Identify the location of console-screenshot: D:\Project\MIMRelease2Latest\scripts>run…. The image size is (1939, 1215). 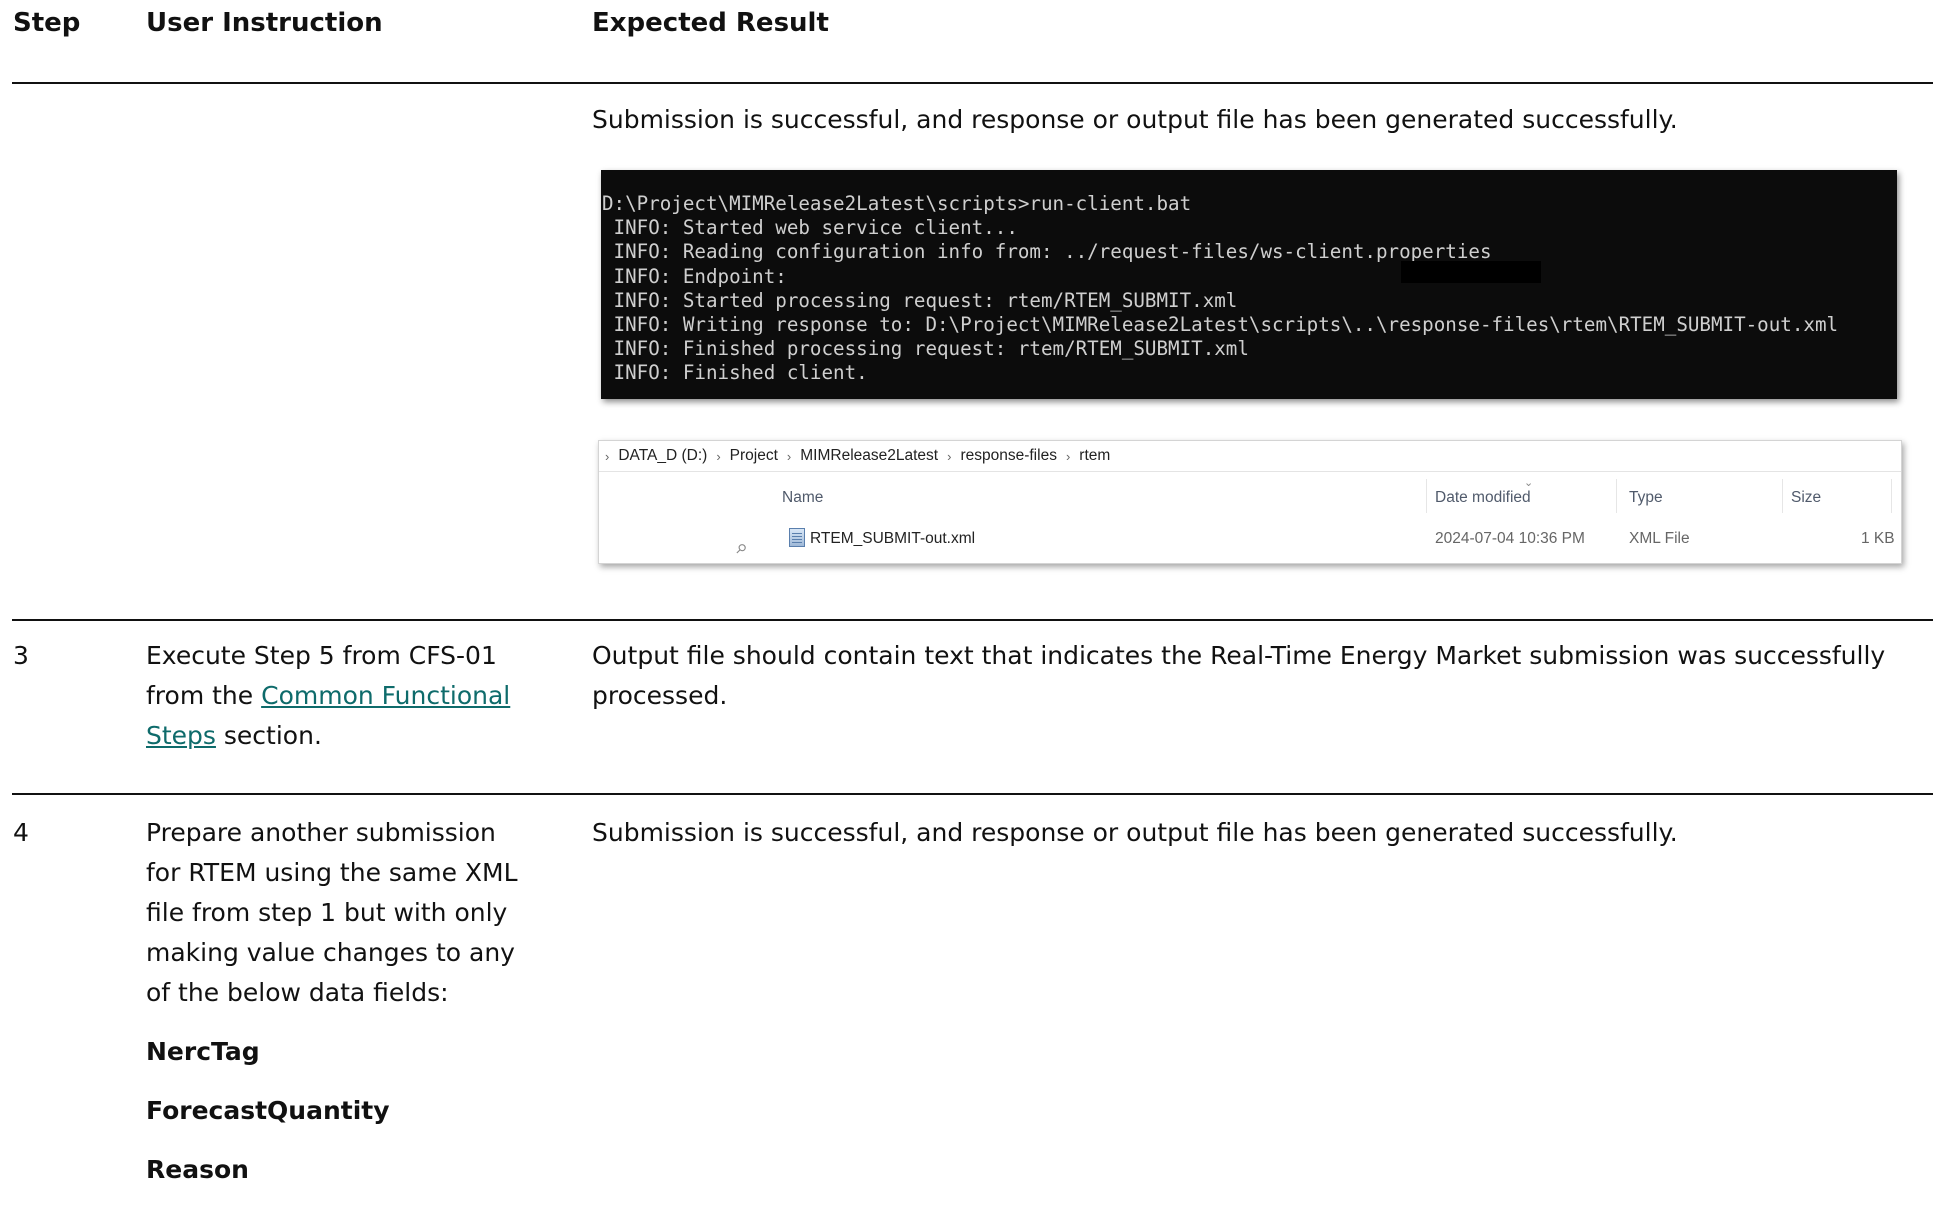
(1249, 284).